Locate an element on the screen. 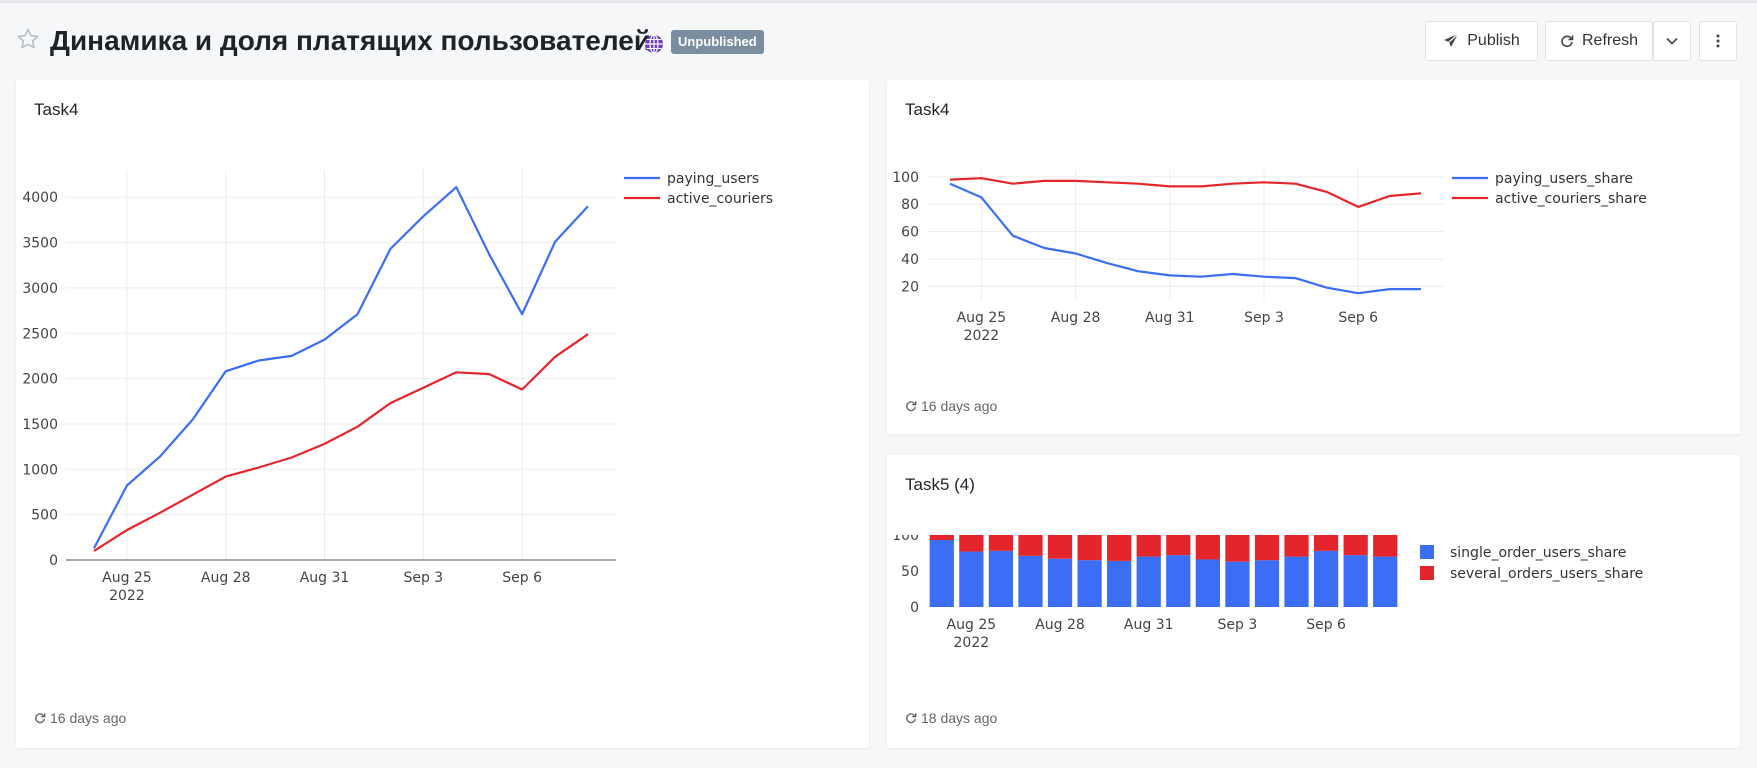  last-updated-text: 18 days ago is located at coordinates (959, 718).